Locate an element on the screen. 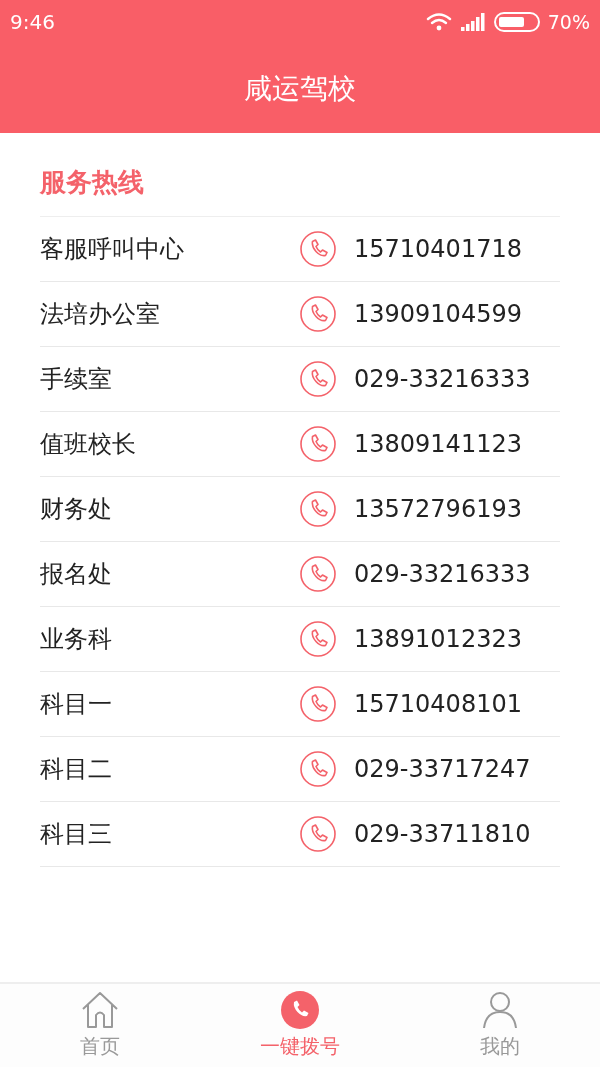 The image size is (600, 1067). home-icon is located at coordinates (100, 1010).